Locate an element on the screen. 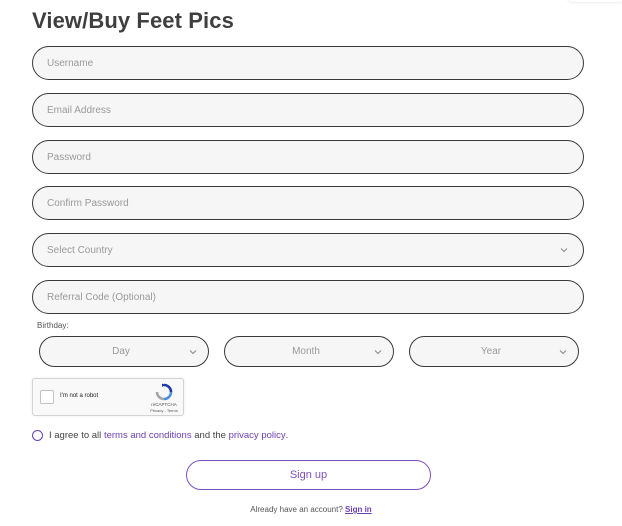  country-select: Select Country is located at coordinates (308, 250).